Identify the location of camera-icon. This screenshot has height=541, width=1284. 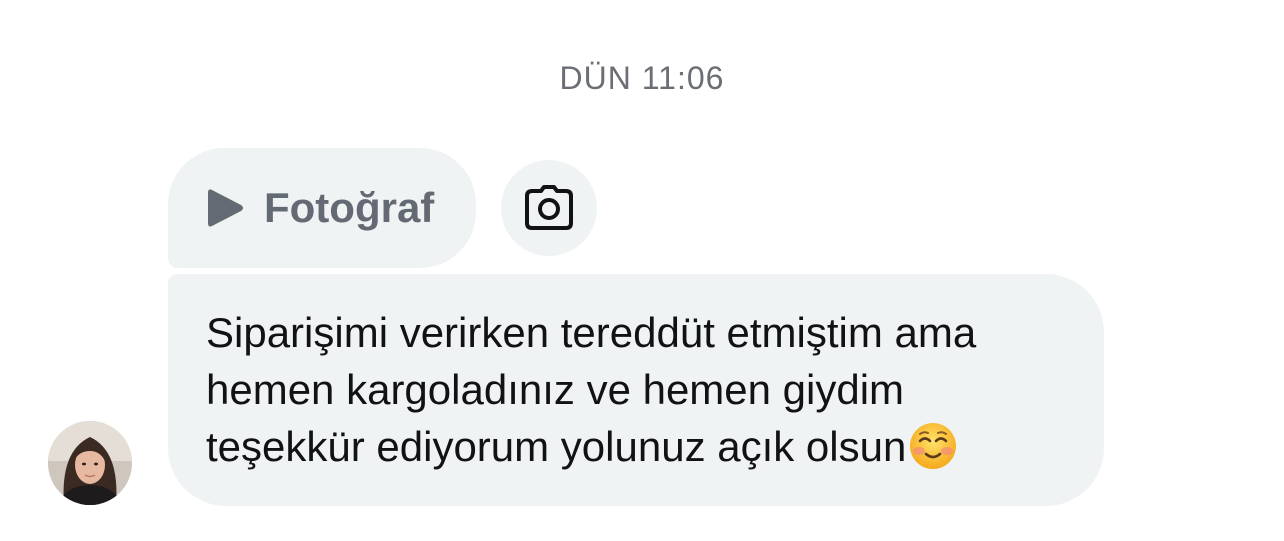
(549, 208).